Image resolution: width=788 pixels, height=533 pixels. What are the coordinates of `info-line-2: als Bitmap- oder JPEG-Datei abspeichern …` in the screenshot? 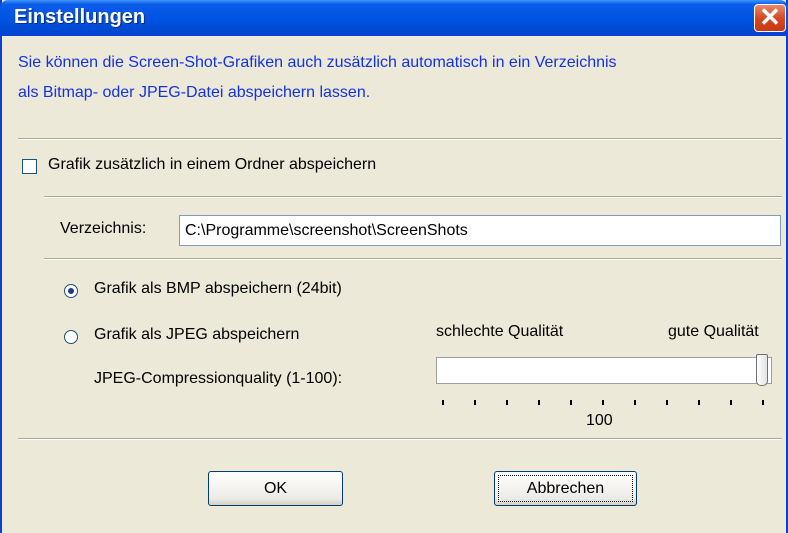 It's located at (194, 92).